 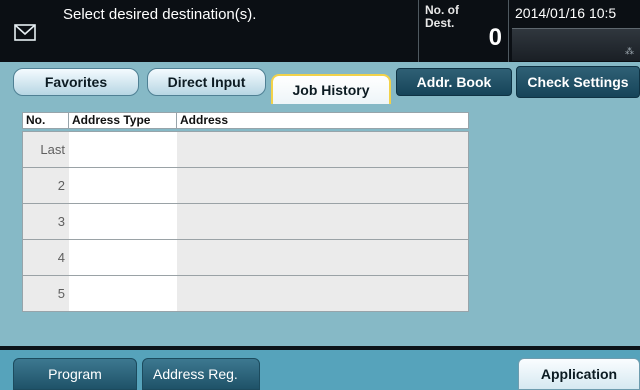 What do you see at coordinates (36, 120) in the screenshot?
I see `column-header-no: No.` at bounding box center [36, 120].